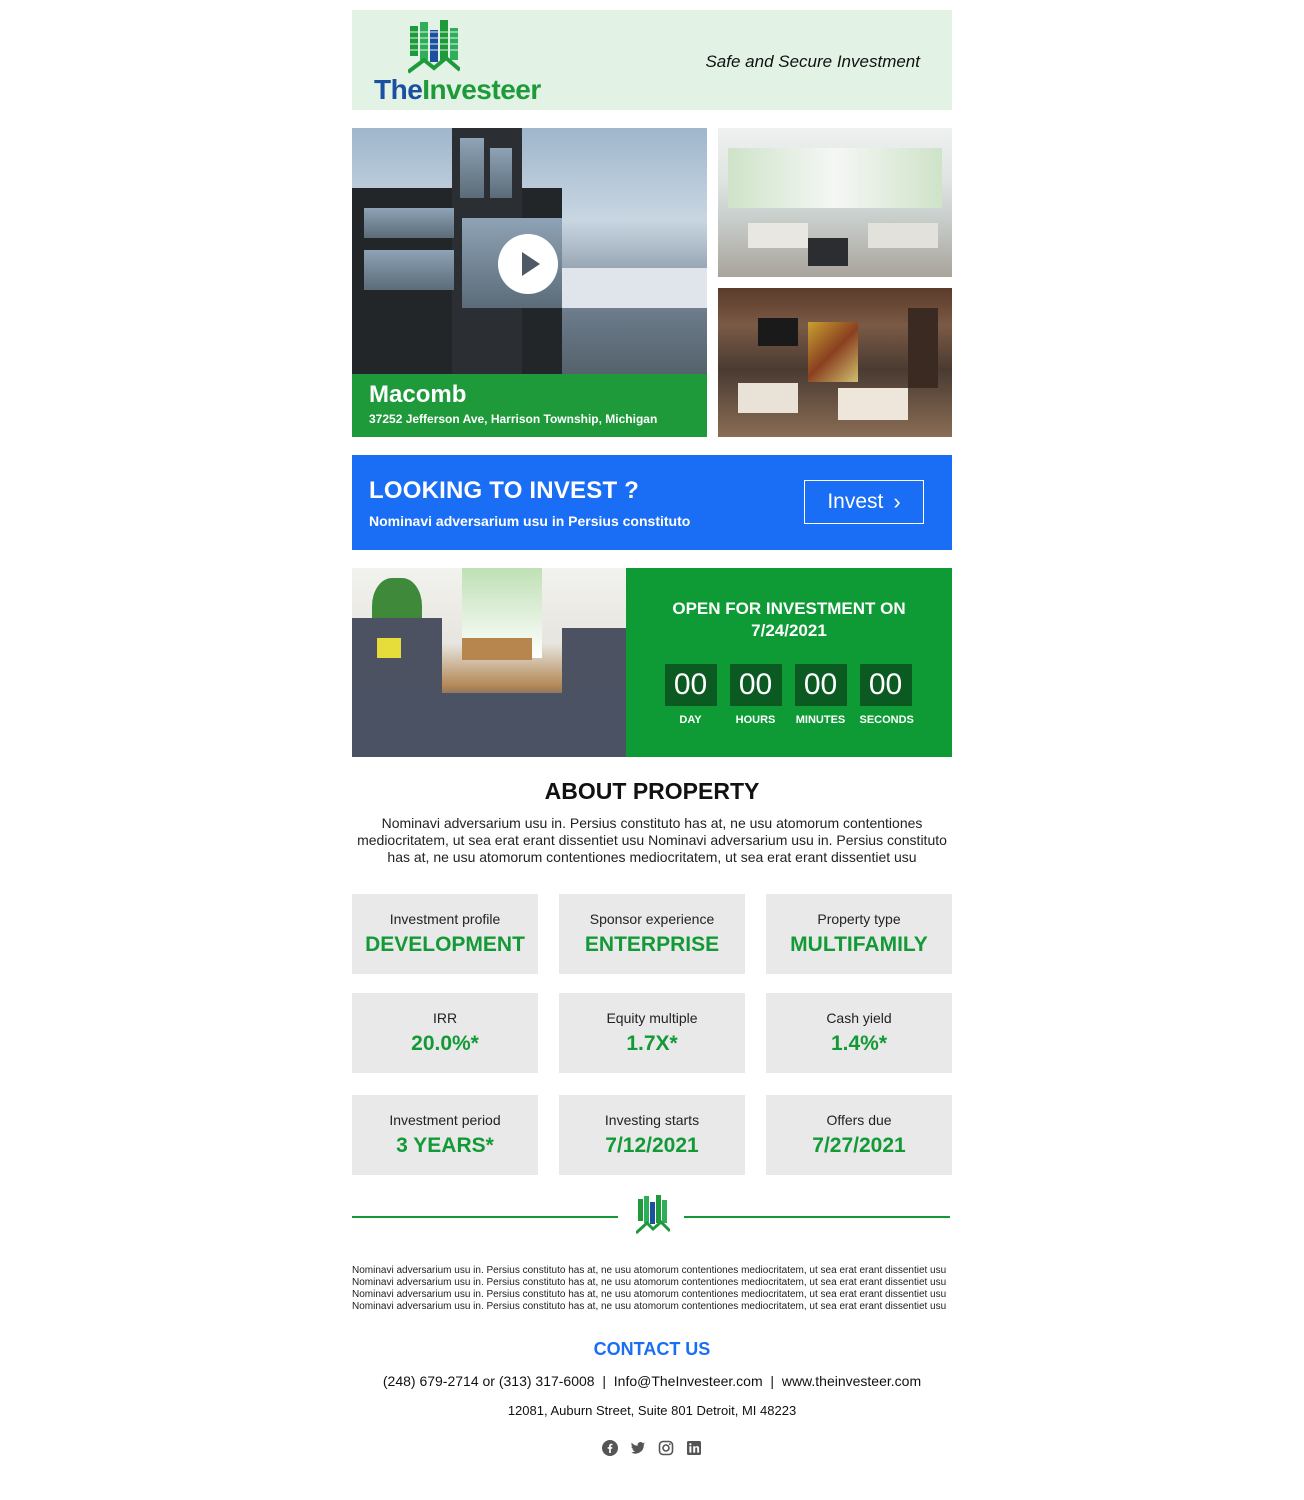  I want to click on brand-logo: TheInvesteer, so click(479, 62).